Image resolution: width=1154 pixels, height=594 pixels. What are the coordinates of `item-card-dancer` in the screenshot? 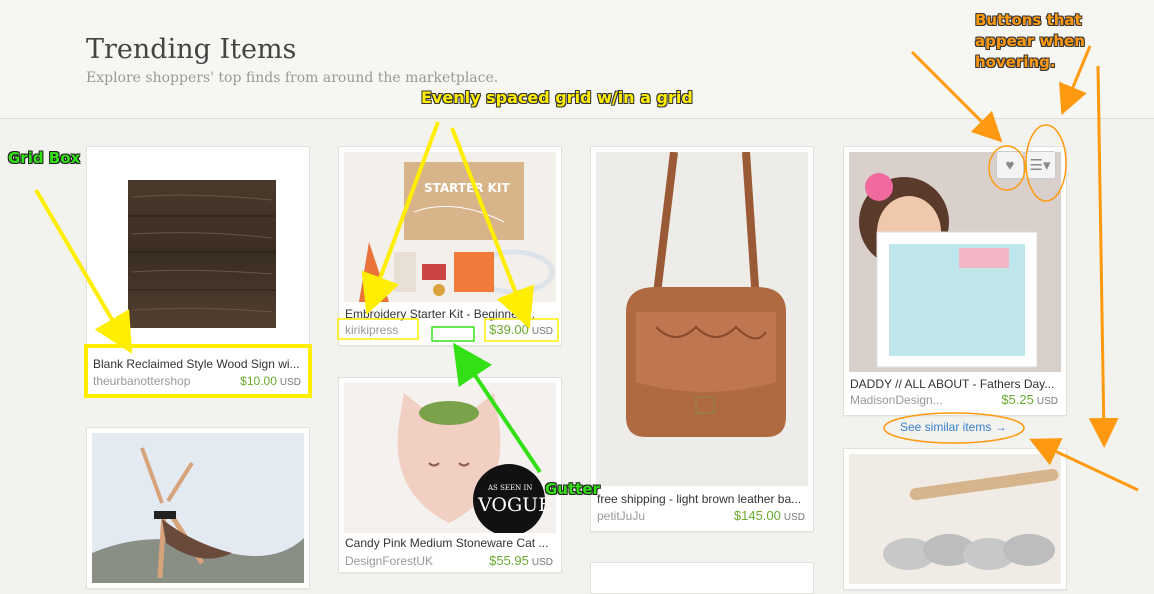 It's located at (198, 508).